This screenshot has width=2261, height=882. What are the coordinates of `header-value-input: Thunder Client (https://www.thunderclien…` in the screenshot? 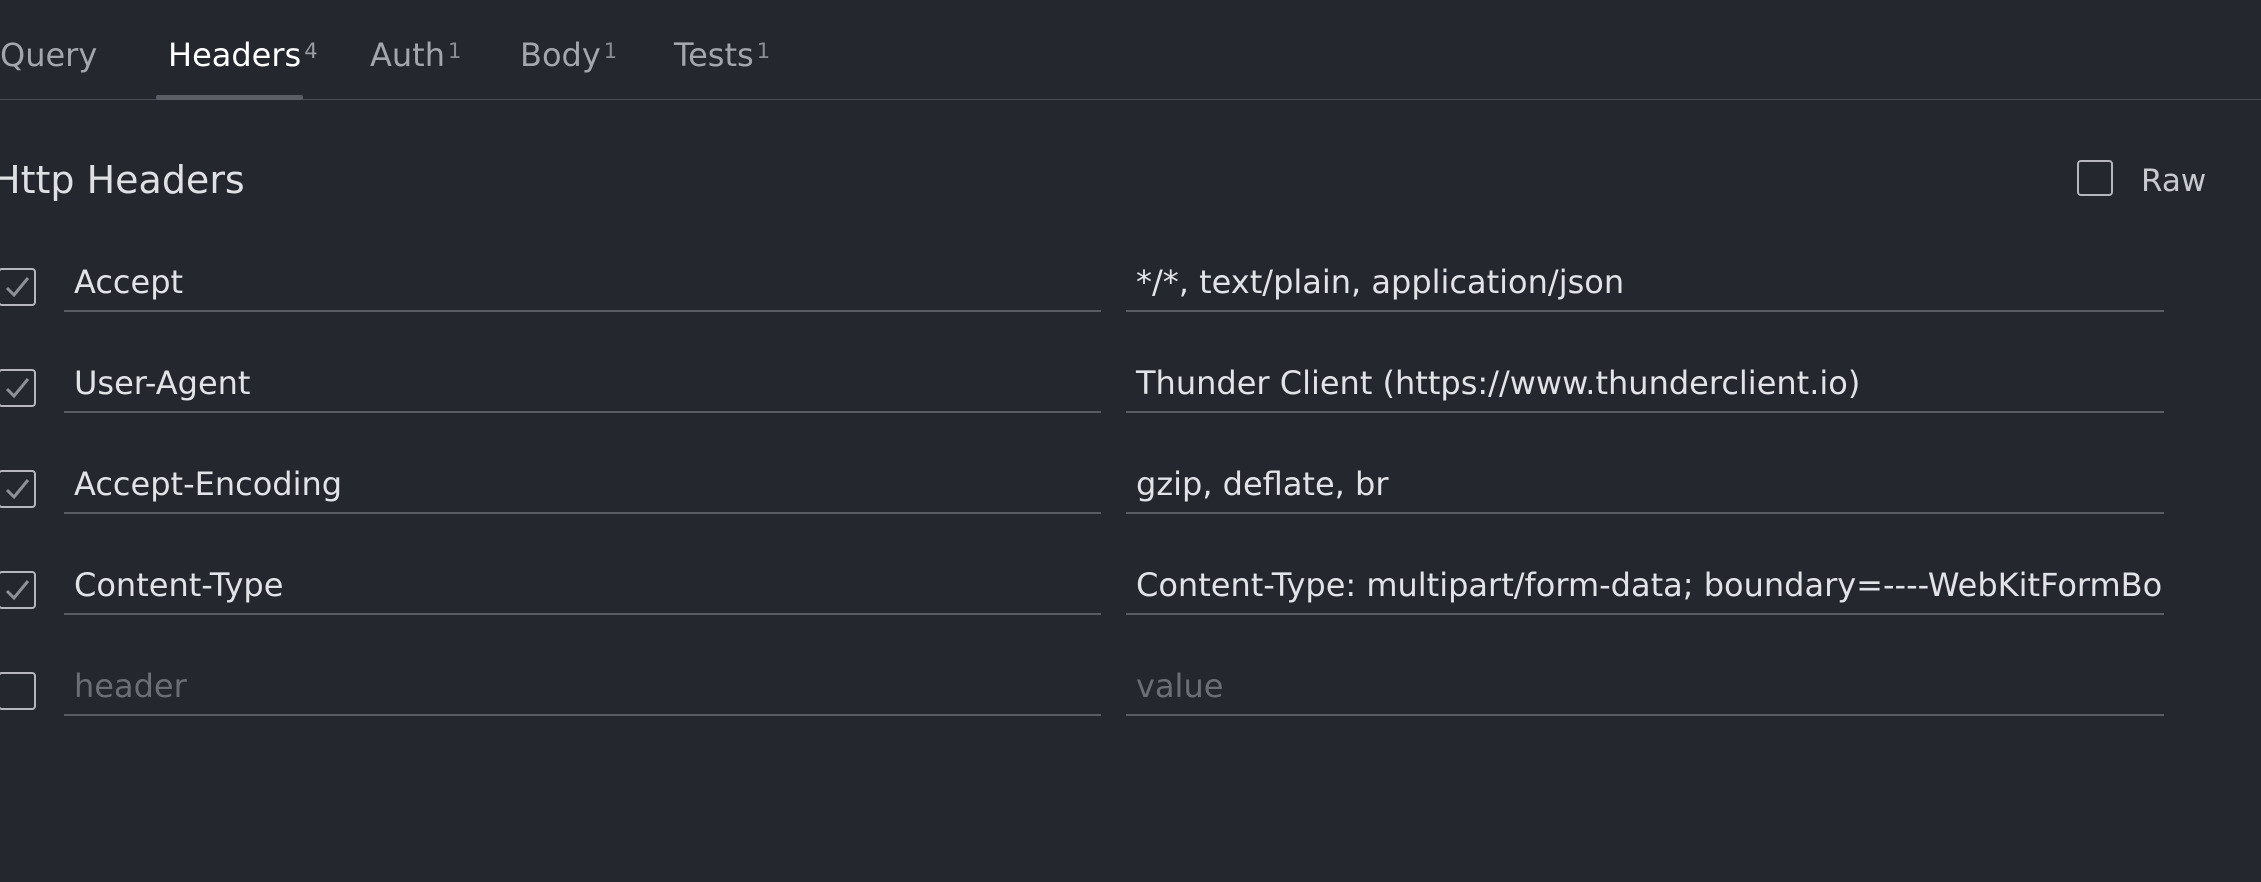 It's located at (1645, 385).